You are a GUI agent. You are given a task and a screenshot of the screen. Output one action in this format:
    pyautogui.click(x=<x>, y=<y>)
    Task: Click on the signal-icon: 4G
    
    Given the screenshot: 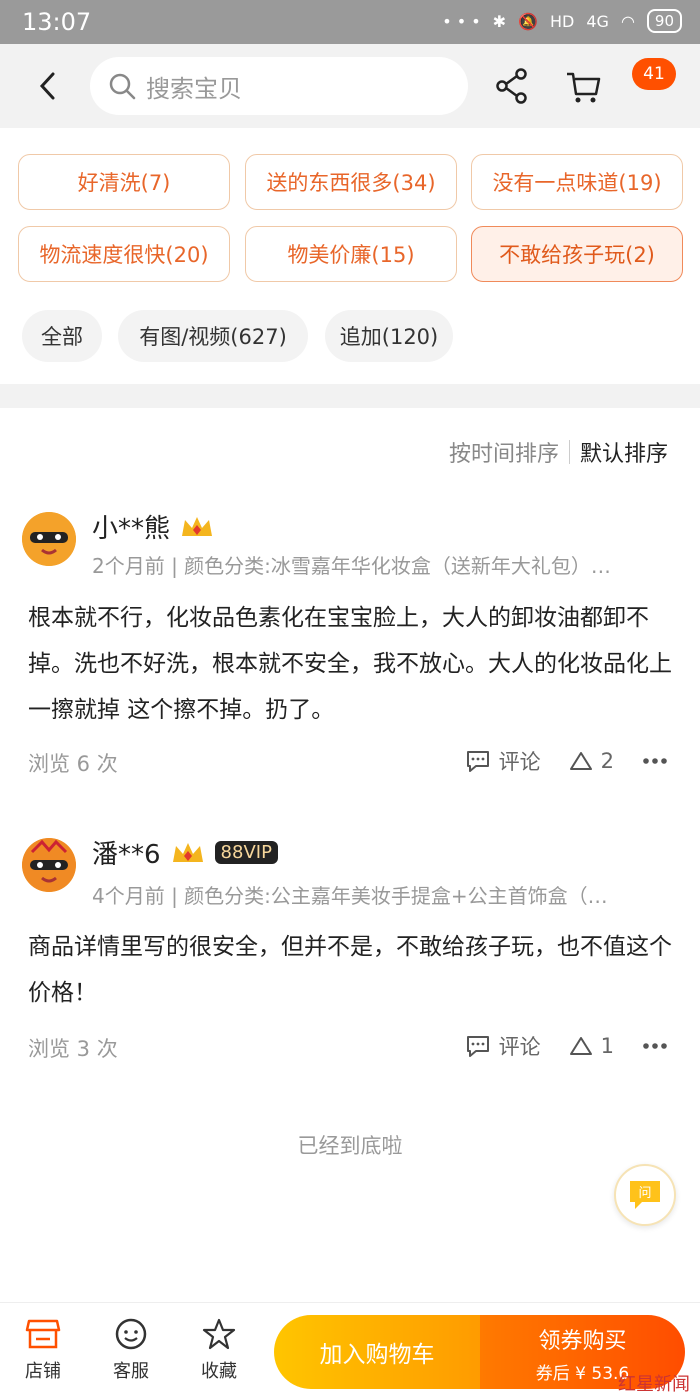 What is the action you would take?
    pyautogui.click(x=597, y=21)
    